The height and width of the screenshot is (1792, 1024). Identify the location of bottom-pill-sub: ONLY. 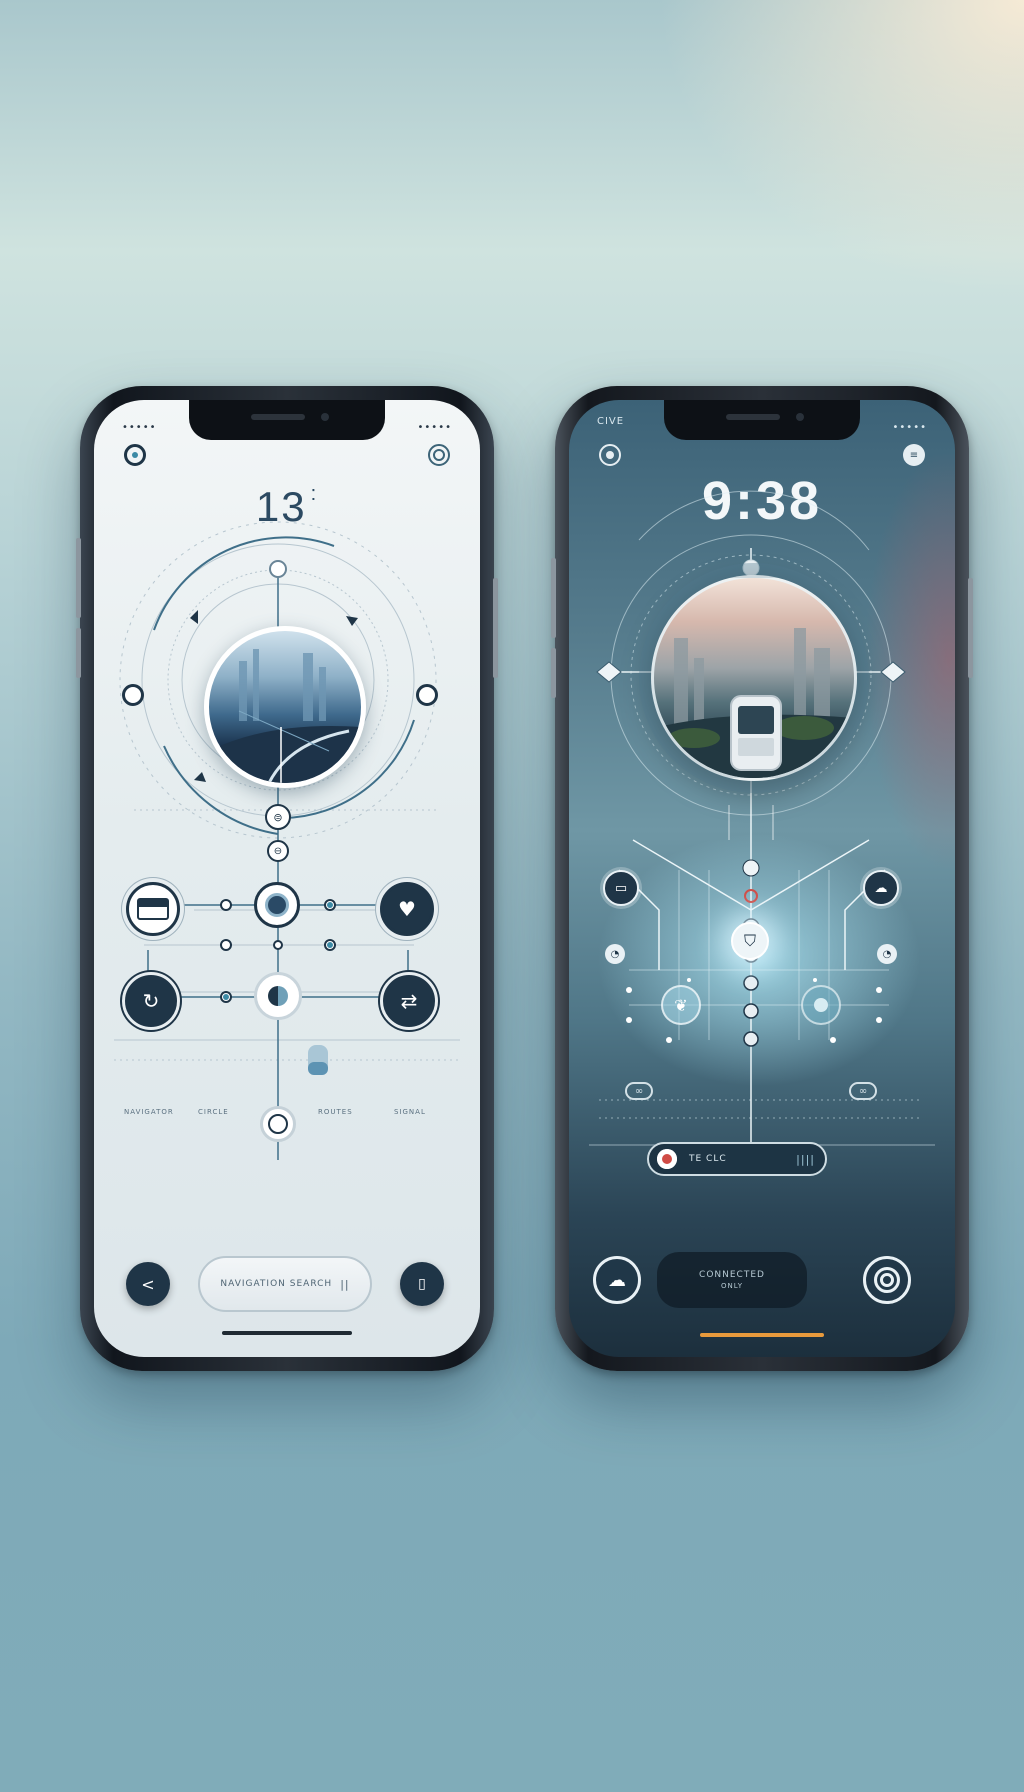
(732, 1286).